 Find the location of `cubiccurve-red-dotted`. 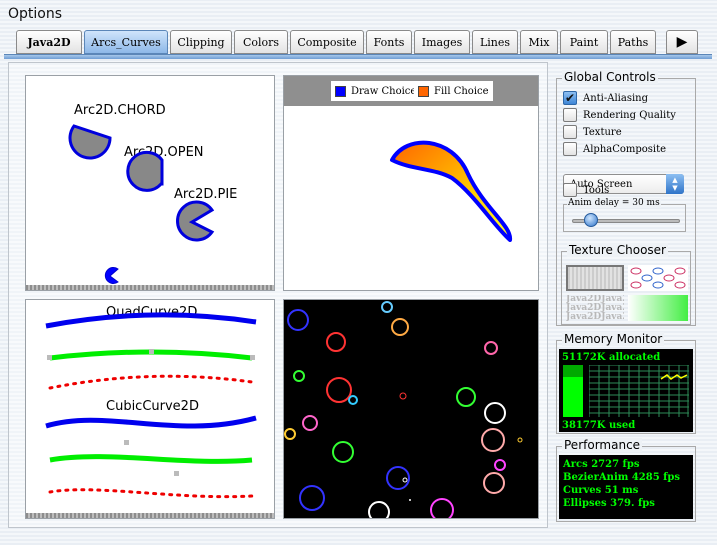

cubiccurve-red-dotted is located at coordinates (151, 493).